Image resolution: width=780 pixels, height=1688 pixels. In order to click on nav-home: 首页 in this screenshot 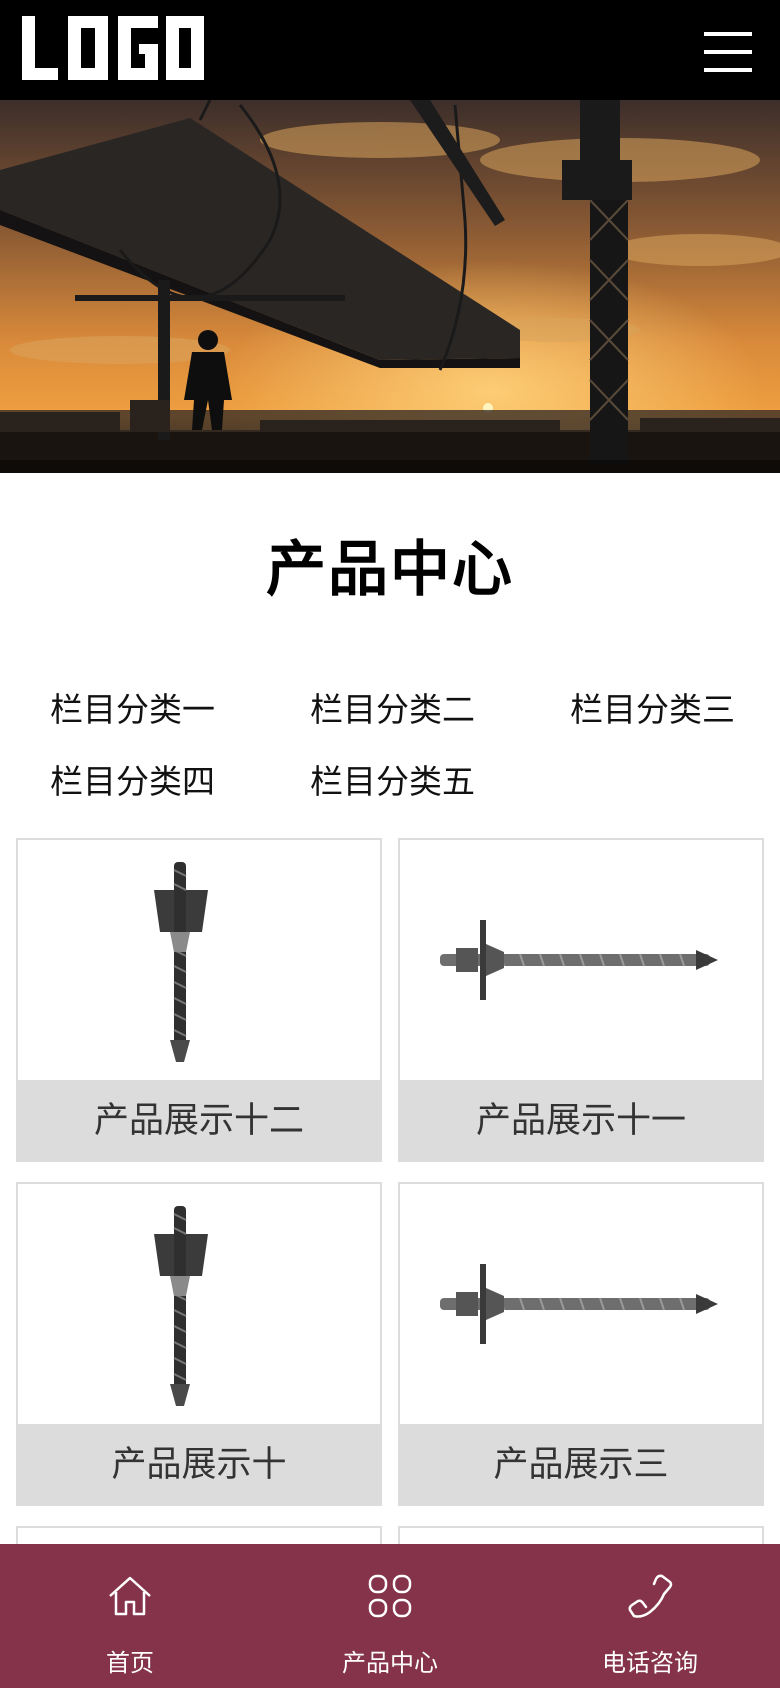, I will do `click(130, 1616)`.